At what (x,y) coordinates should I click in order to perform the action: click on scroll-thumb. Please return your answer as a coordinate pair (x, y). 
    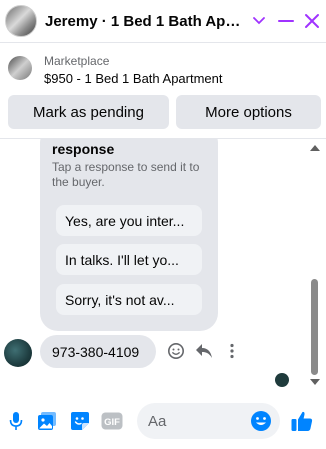
    Looking at the image, I should click on (314, 327).